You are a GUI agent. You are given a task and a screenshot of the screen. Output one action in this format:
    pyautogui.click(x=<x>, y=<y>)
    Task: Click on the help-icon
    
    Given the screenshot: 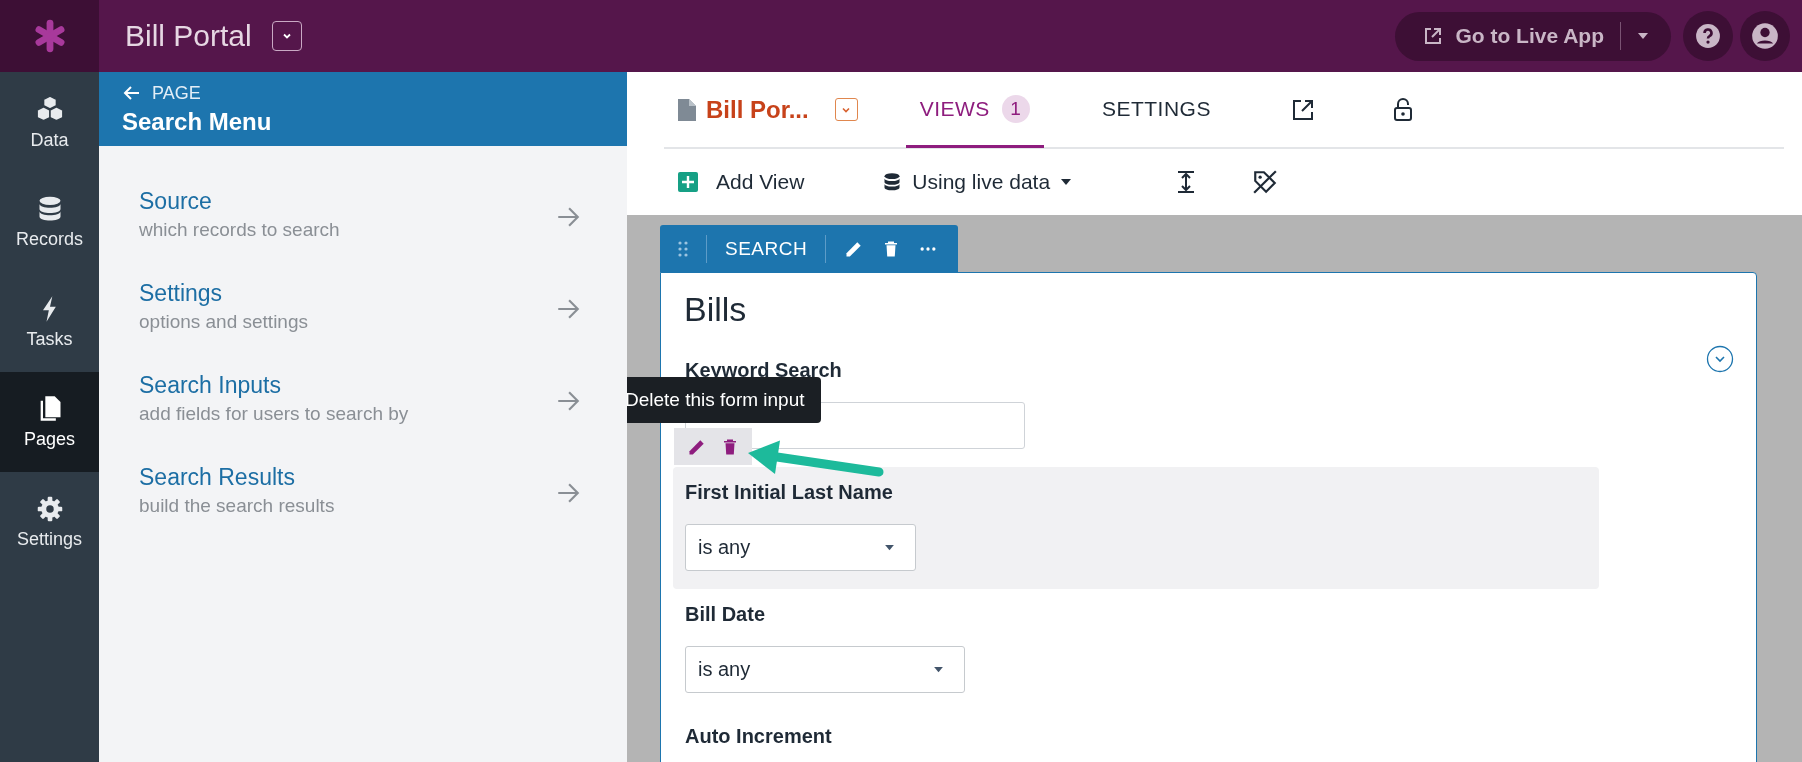 What is the action you would take?
    pyautogui.click(x=1708, y=36)
    